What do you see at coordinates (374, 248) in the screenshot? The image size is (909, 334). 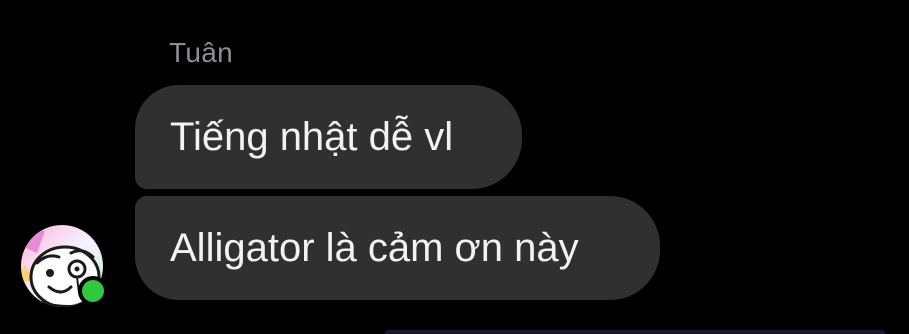 I see `message-text: Alligator là cảm ơn này` at bounding box center [374, 248].